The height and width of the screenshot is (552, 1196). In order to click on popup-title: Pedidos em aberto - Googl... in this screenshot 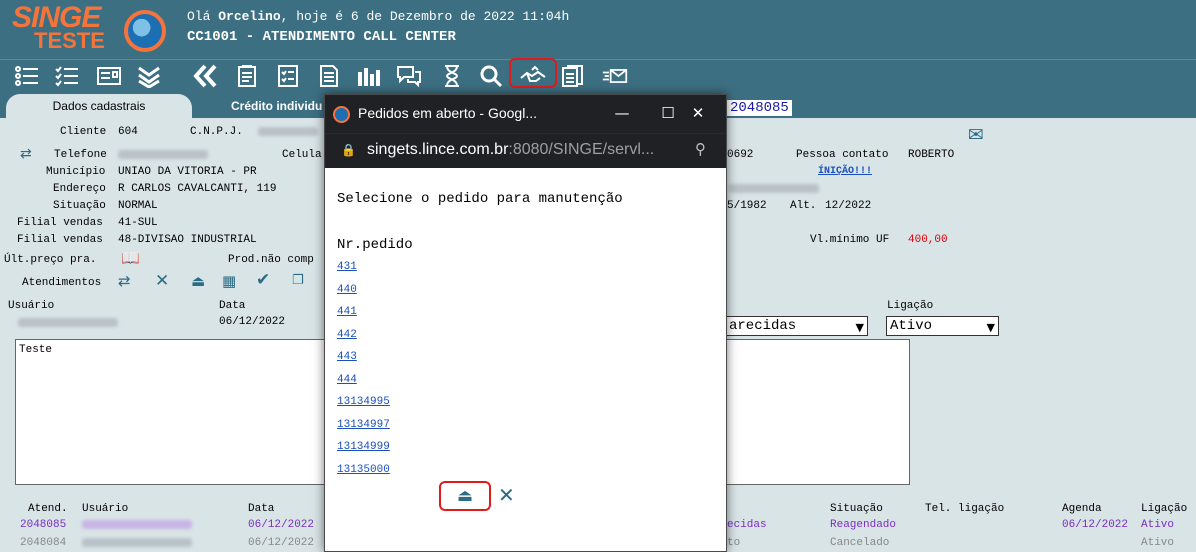, I will do `click(447, 113)`.